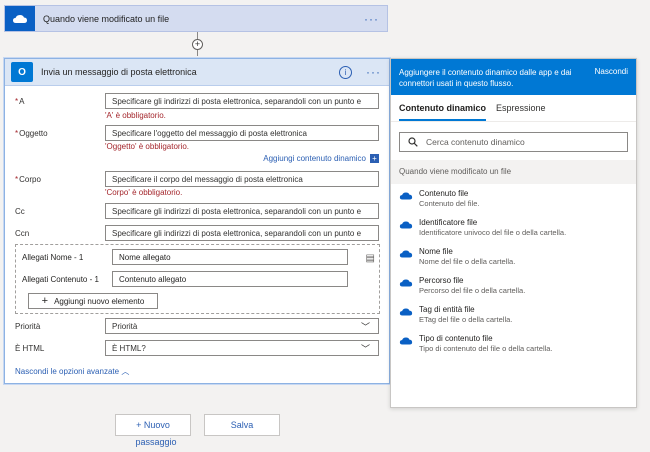 The image size is (650, 452). Describe the element at coordinates (314, 158) in the screenshot. I see `add-dynamic-label: Aggiungi contenuto dinamico` at that location.